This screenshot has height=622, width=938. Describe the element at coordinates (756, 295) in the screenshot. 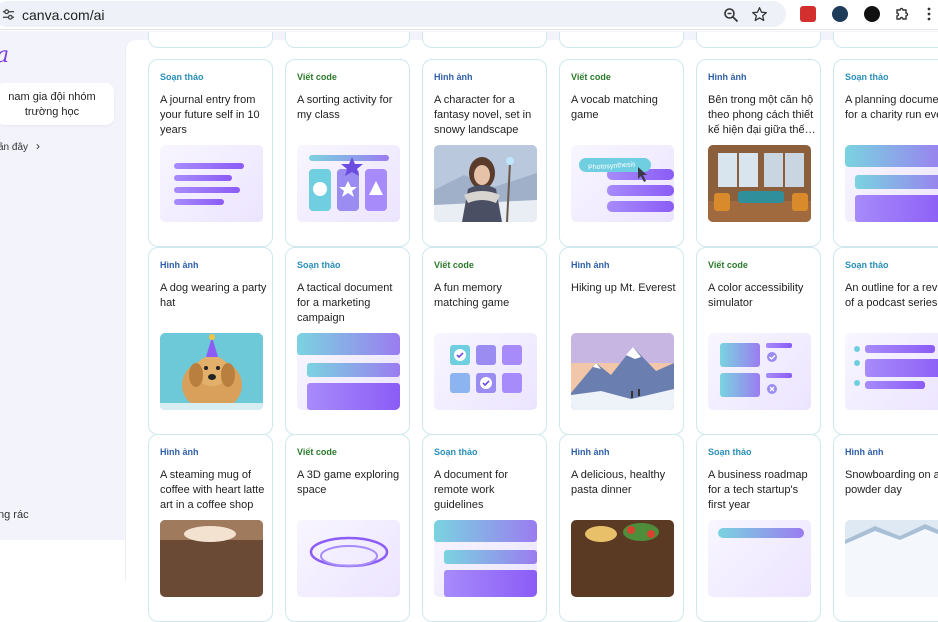

I see `card-title: A color accessibility simulator` at that location.